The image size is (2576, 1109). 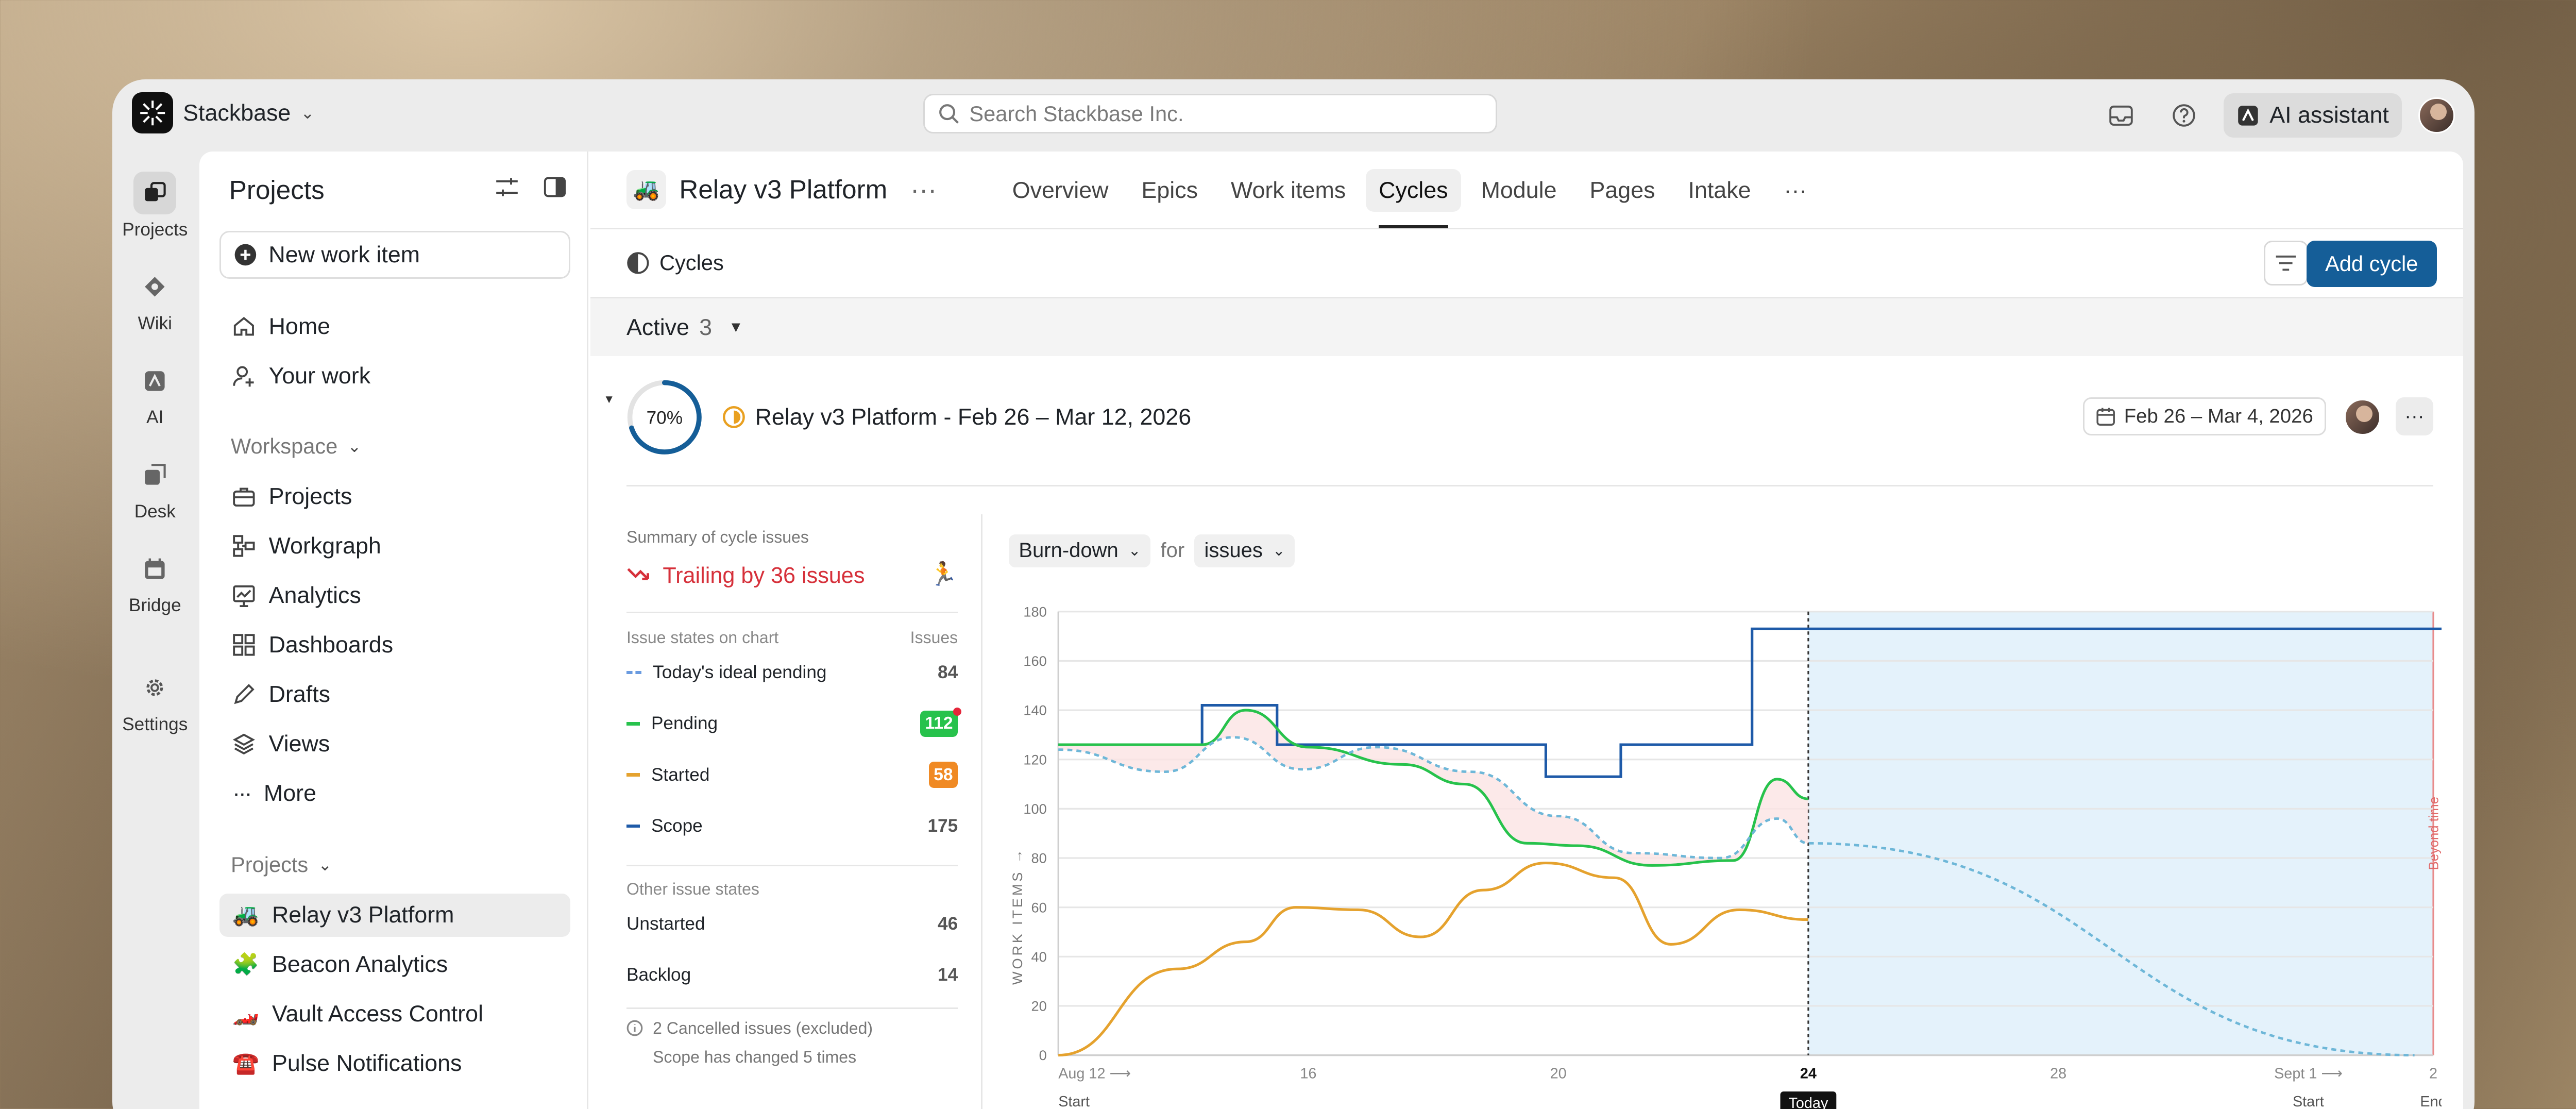 I want to click on inbox-icon, so click(x=2121, y=116).